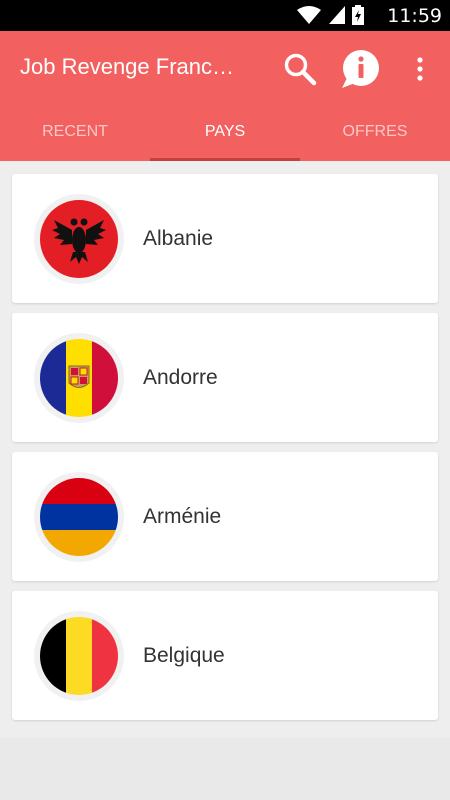  I want to click on albania-flag-icon, so click(79, 239).